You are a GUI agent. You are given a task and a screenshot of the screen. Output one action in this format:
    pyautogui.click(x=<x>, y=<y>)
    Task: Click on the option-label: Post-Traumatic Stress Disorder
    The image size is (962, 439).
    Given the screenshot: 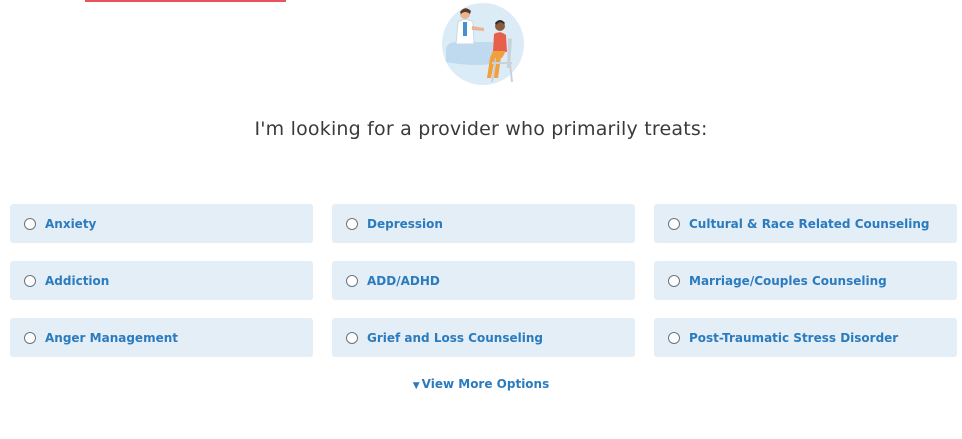 What is the action you would take?
    pyautogui.click(x=794, y=337)
    